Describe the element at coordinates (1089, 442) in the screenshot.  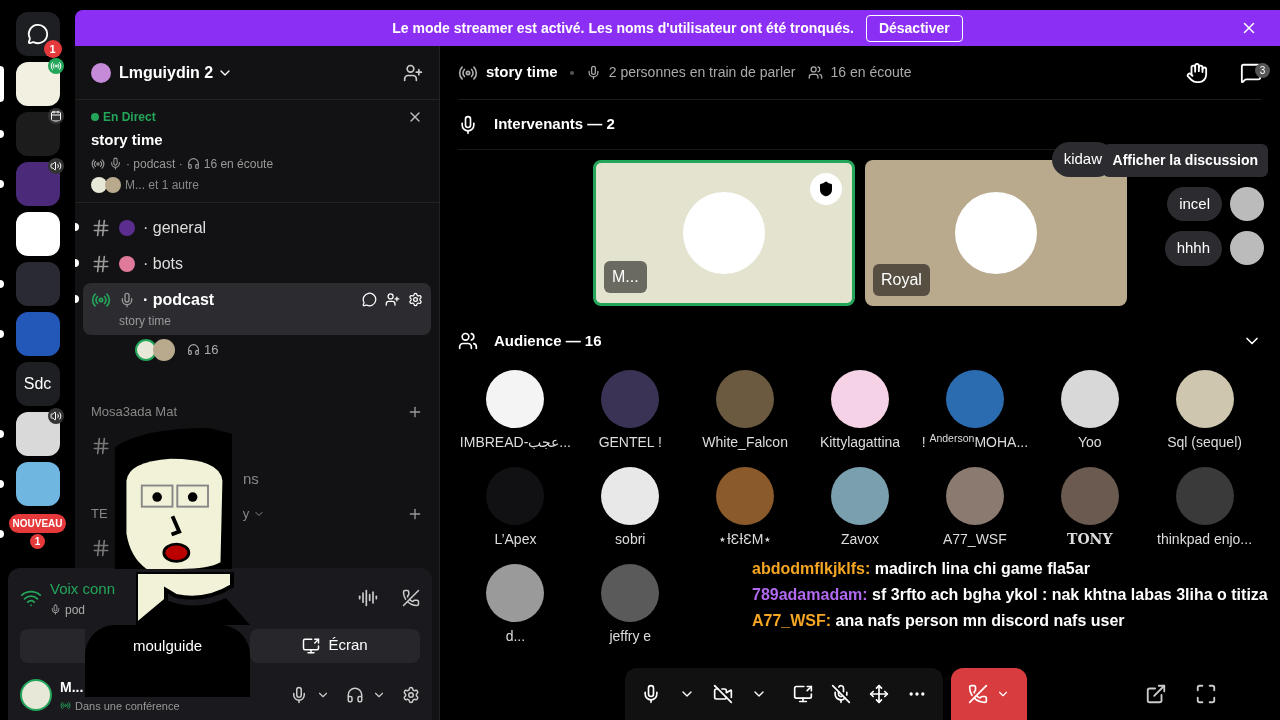
I see `member-name: Yoo` at that location.